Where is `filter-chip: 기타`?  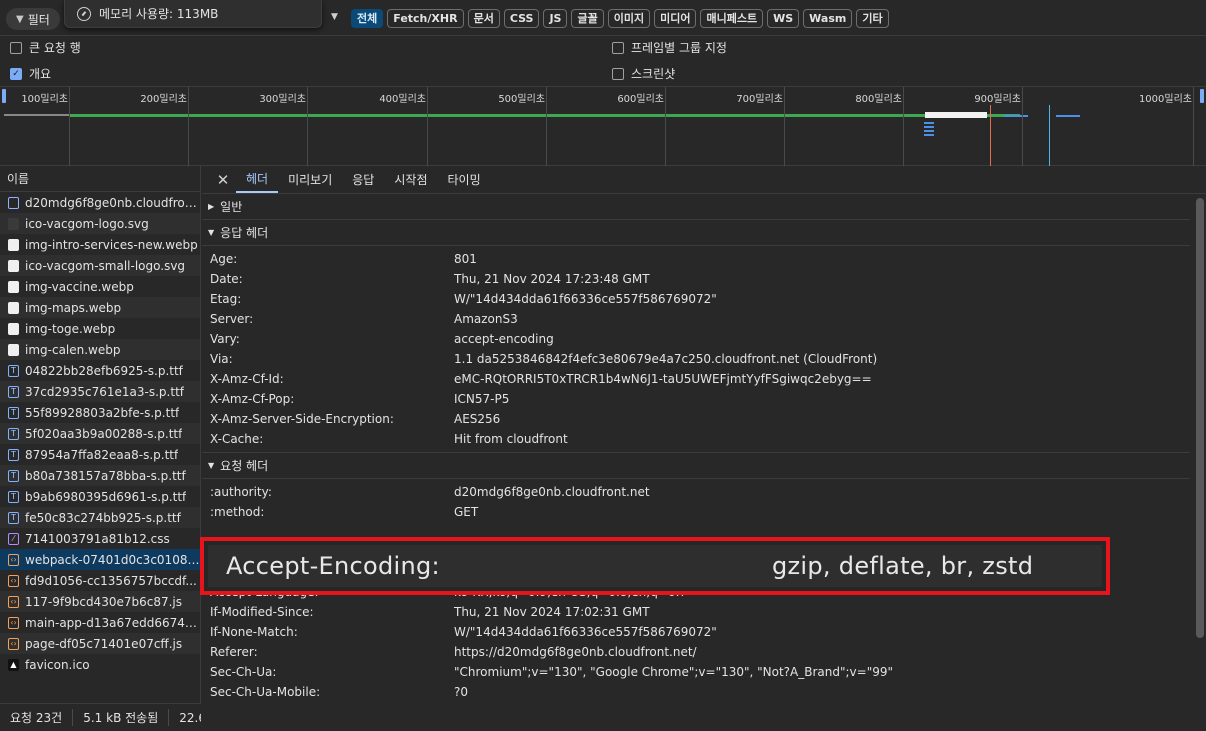
filter-chip: 기타 is located at coordinates (872, 18).